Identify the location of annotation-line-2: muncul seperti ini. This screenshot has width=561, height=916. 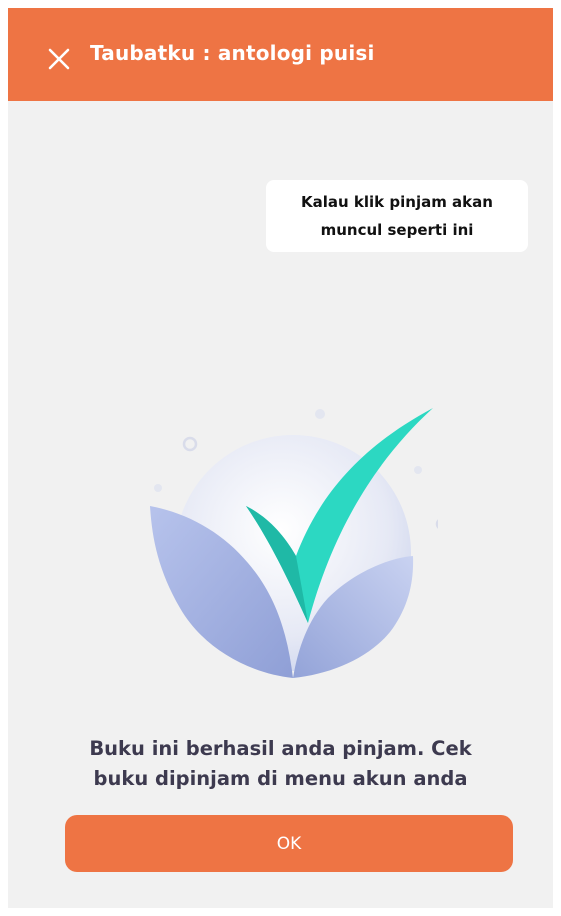
(397, 230).